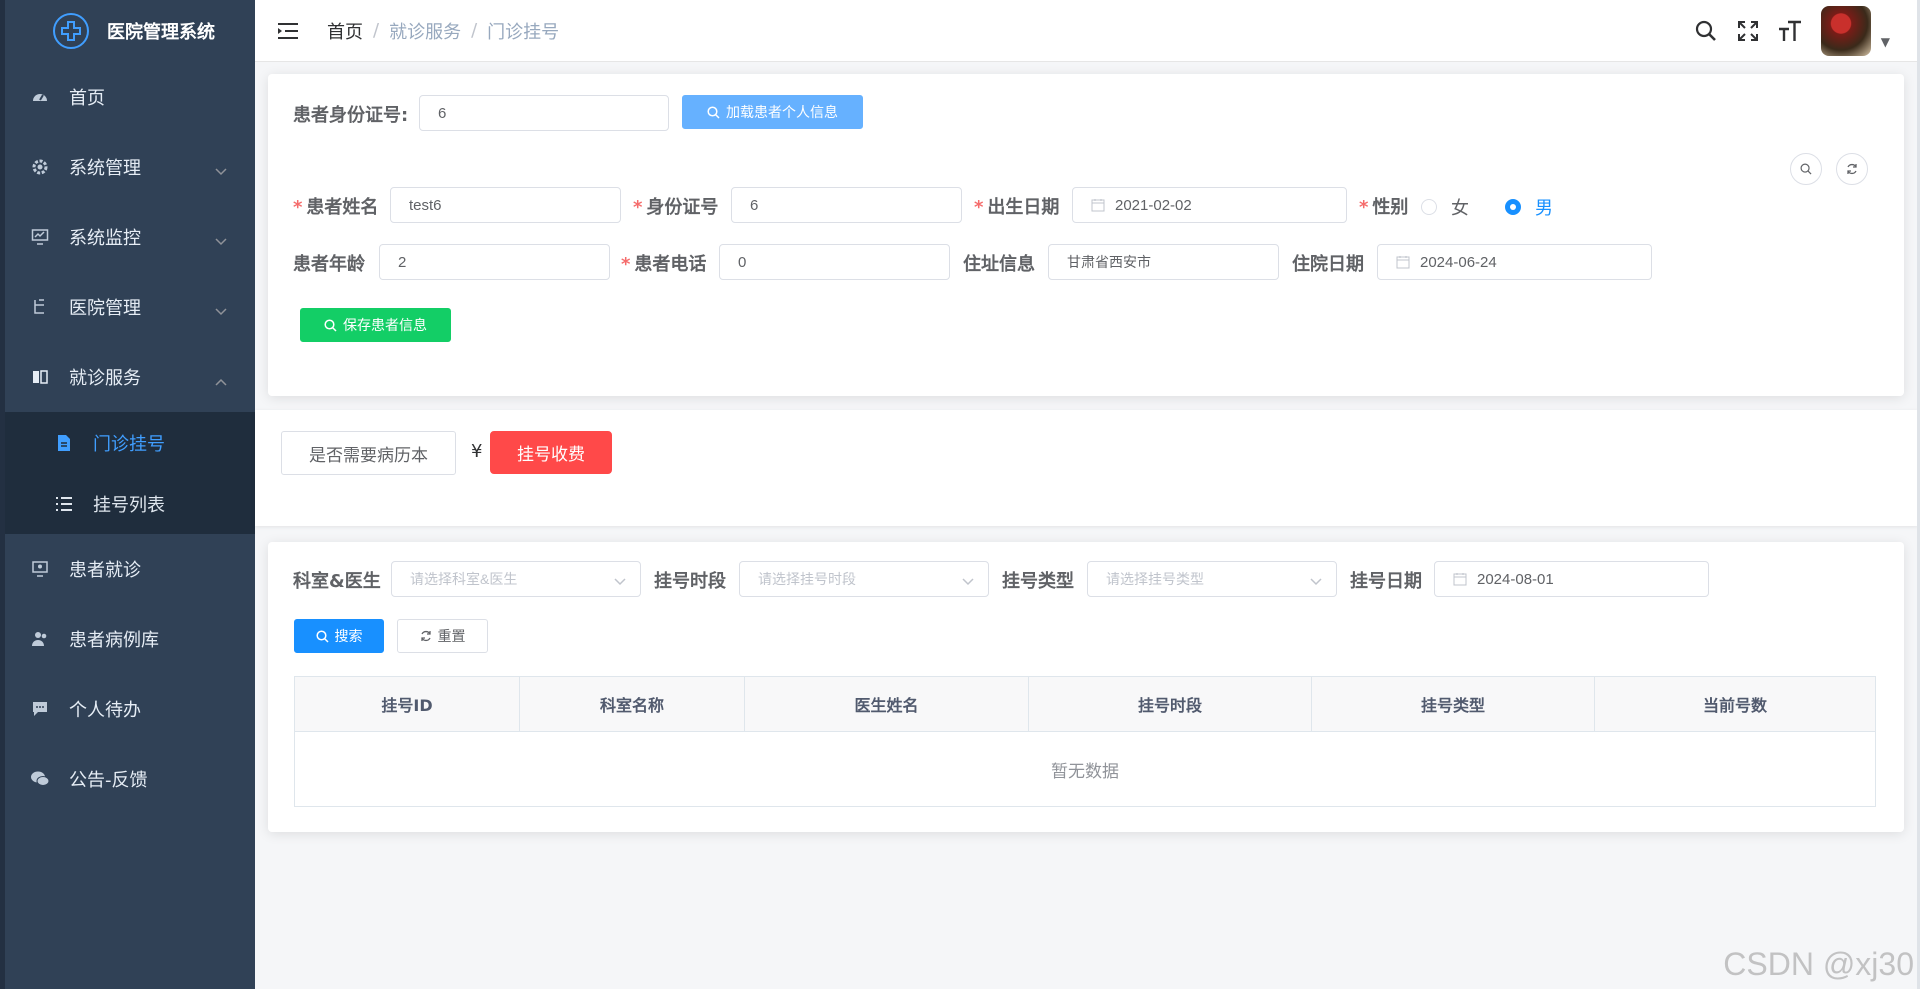 The width and height of the screenshot is (1920, 989). I want to click on watermark: CSDN @xj30, so click(1818, 964).